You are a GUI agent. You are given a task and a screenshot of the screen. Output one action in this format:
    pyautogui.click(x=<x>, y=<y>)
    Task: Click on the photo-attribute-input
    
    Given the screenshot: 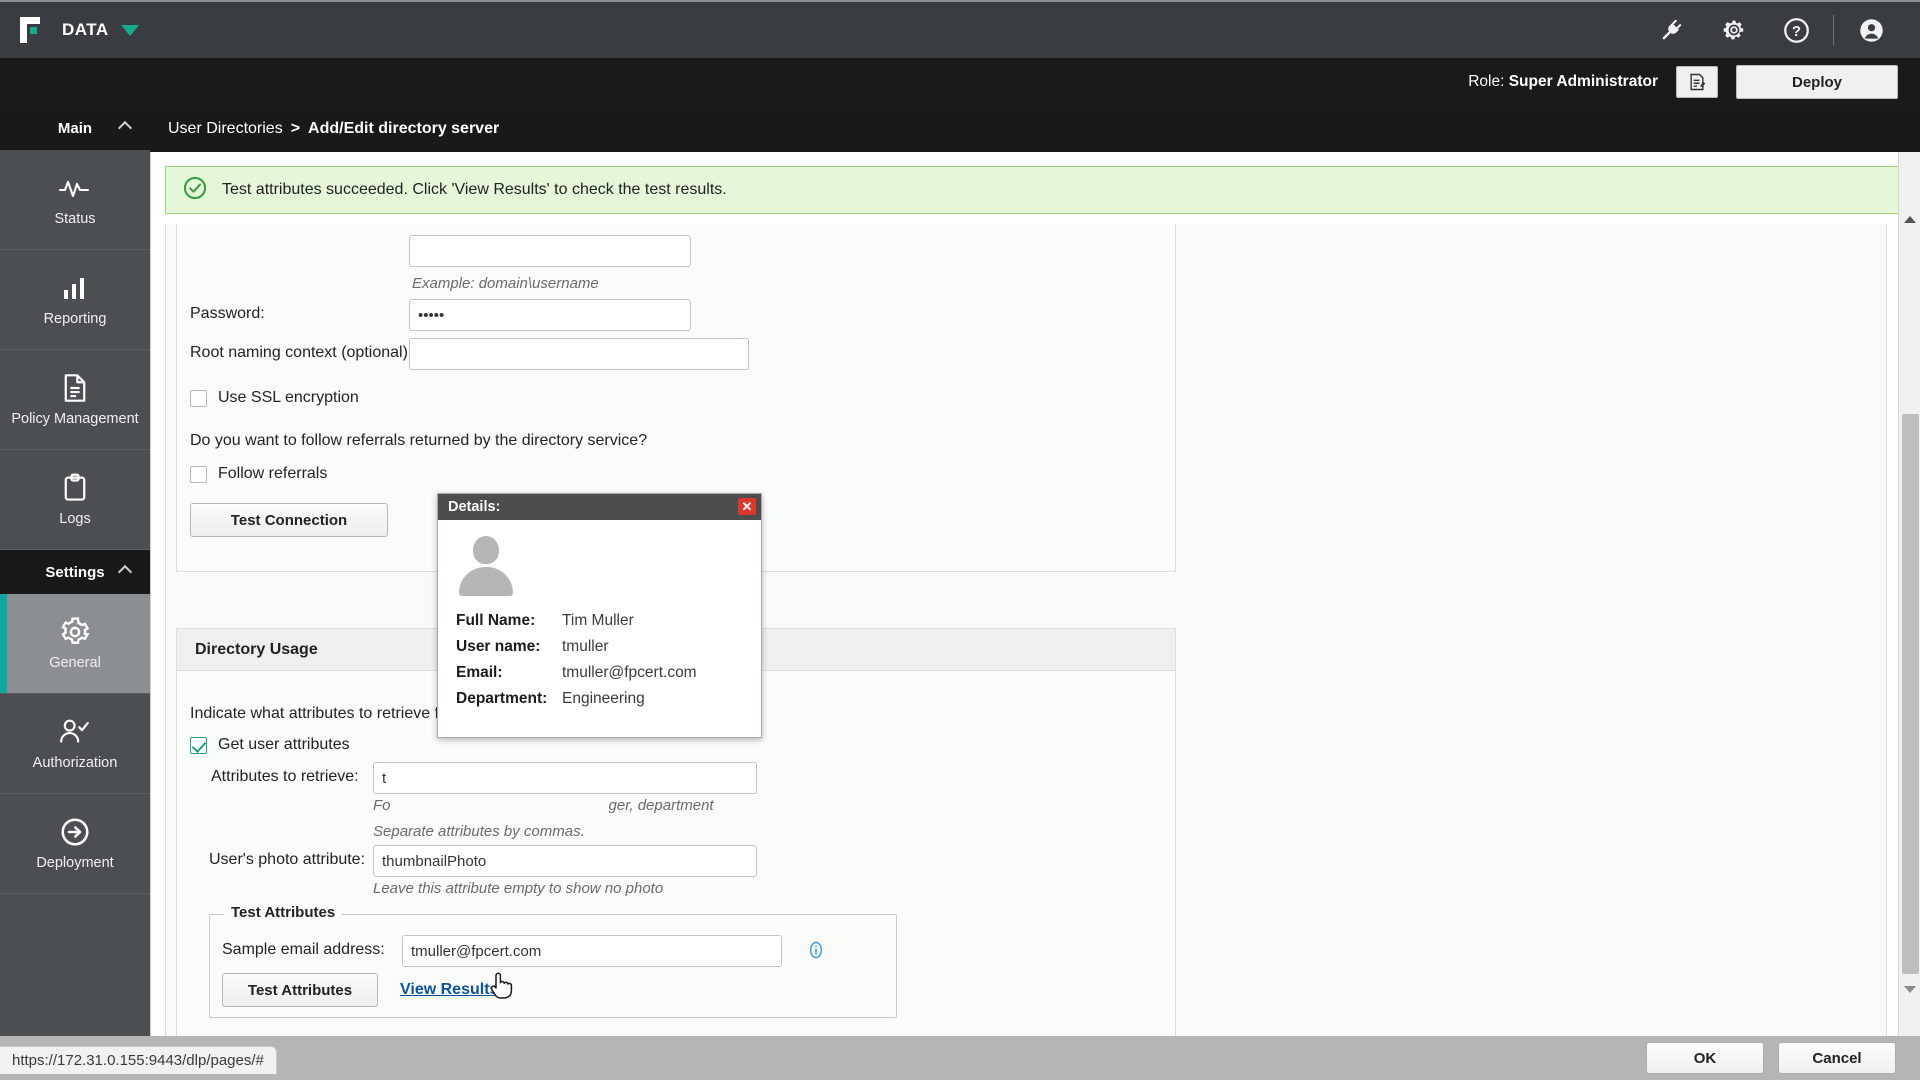 What is the action you would take?
    pyautogui.click(x=565, y=861)
    